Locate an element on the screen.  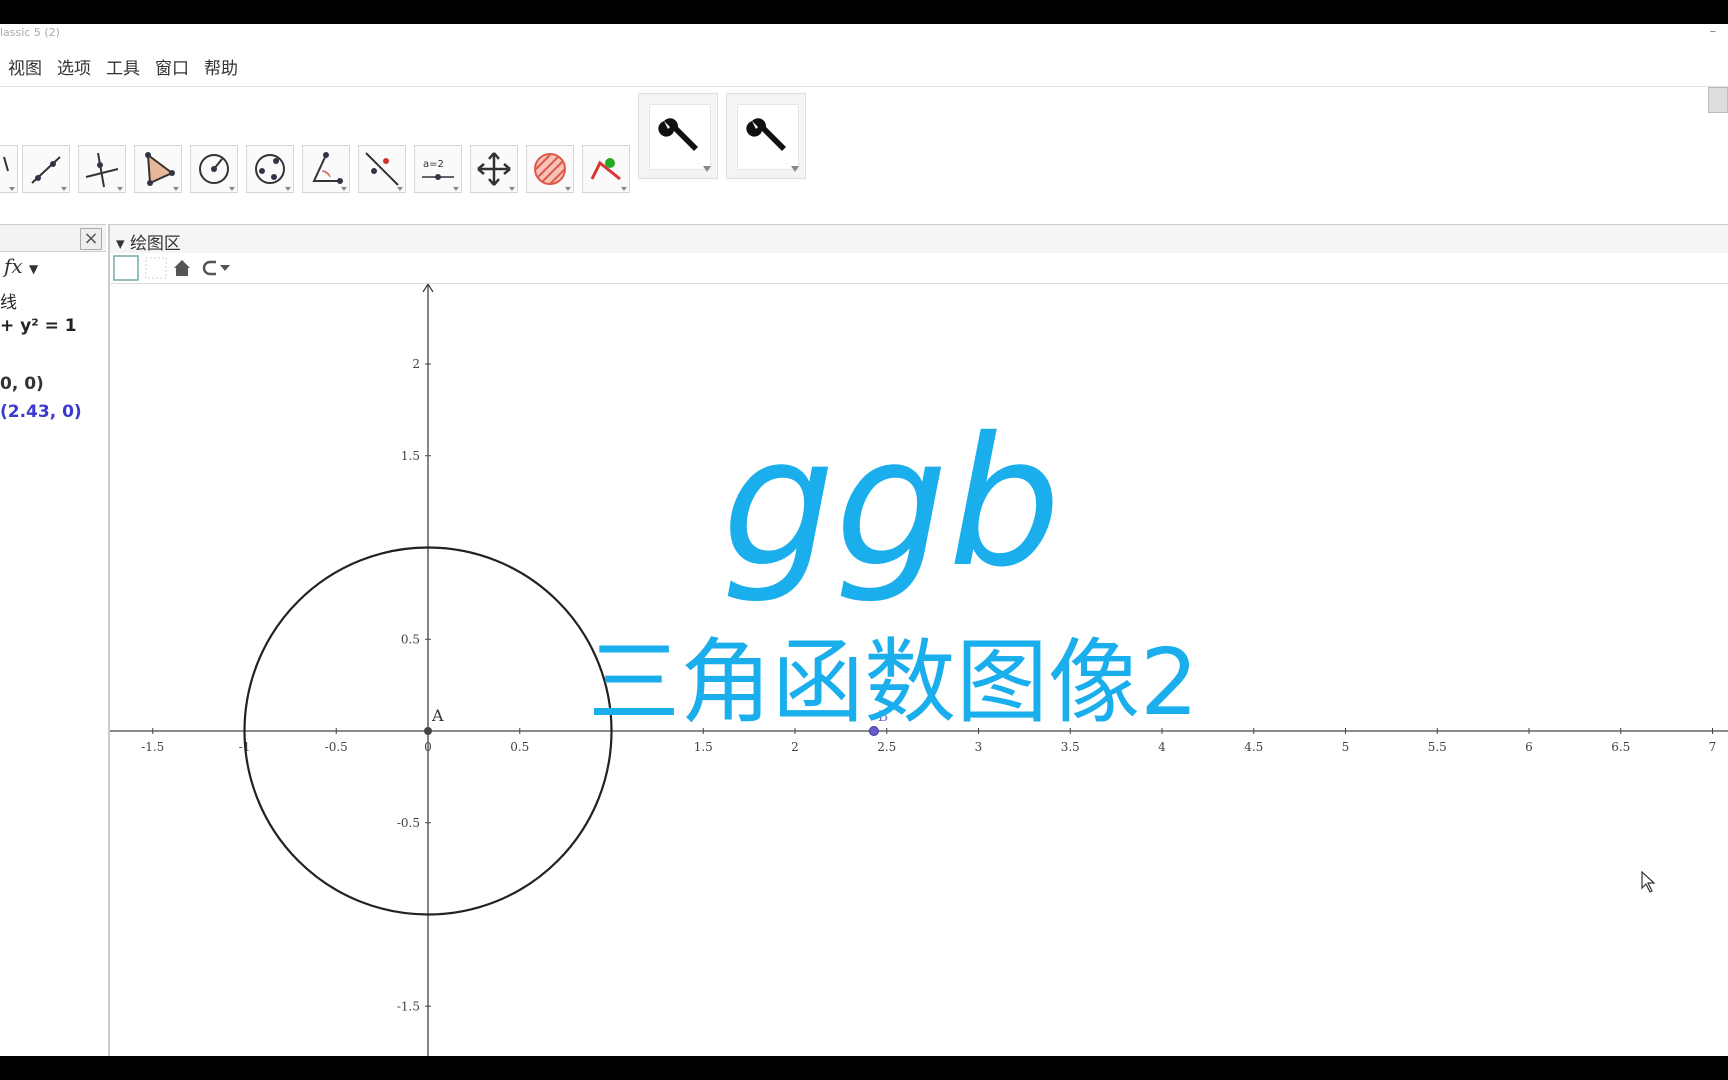
move-tool is located at coordinates (9, 169).